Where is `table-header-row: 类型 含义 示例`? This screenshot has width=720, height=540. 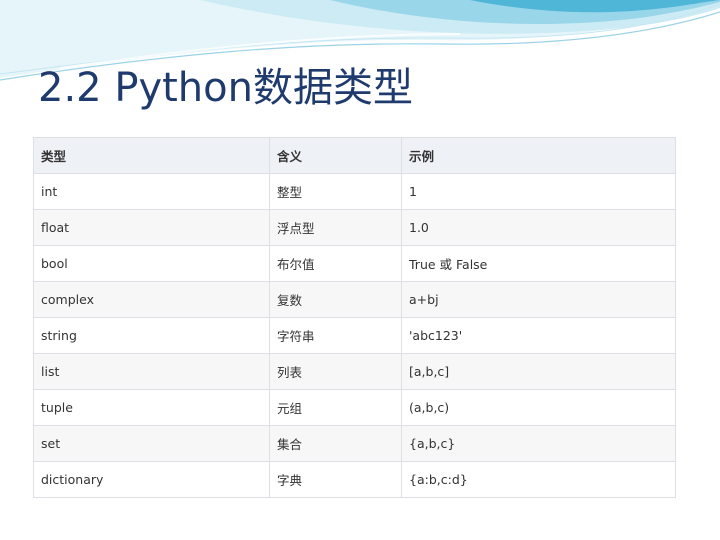
table-header-row: 类型 含义 示例 is located at coordinates (354, 155).